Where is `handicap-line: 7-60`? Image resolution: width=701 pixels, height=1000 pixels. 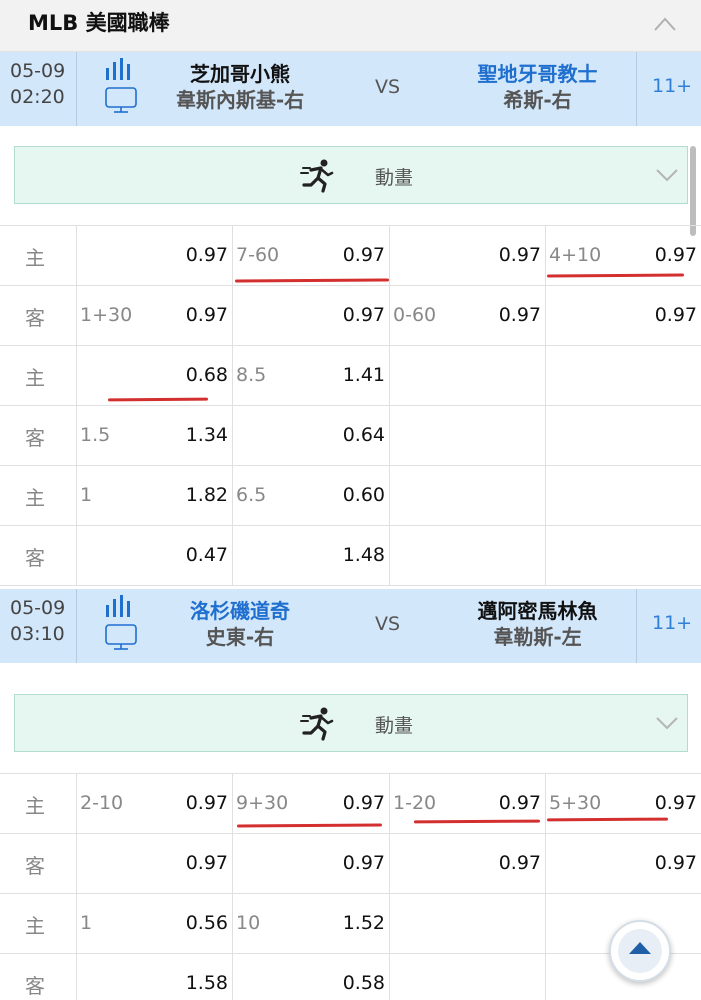
handicap-line: 7-60 is located at coordinates (257, 255).